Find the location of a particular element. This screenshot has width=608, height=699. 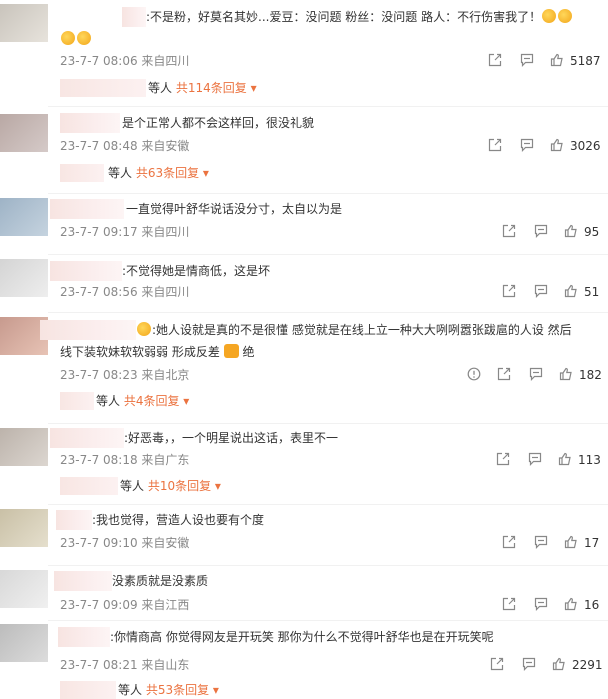

comment-text-cont is located at coordinates (76, 39).